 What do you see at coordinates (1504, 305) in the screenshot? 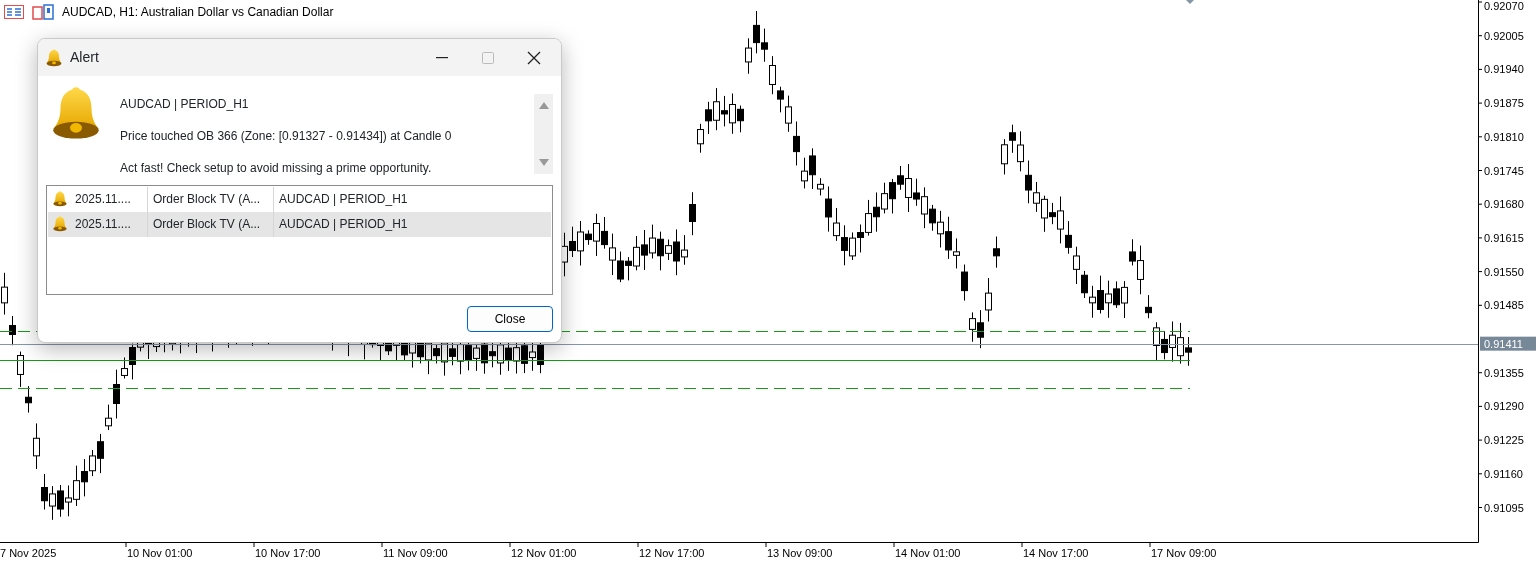
I see `price-label: 0.91485` at bounding box center [1504, 305].